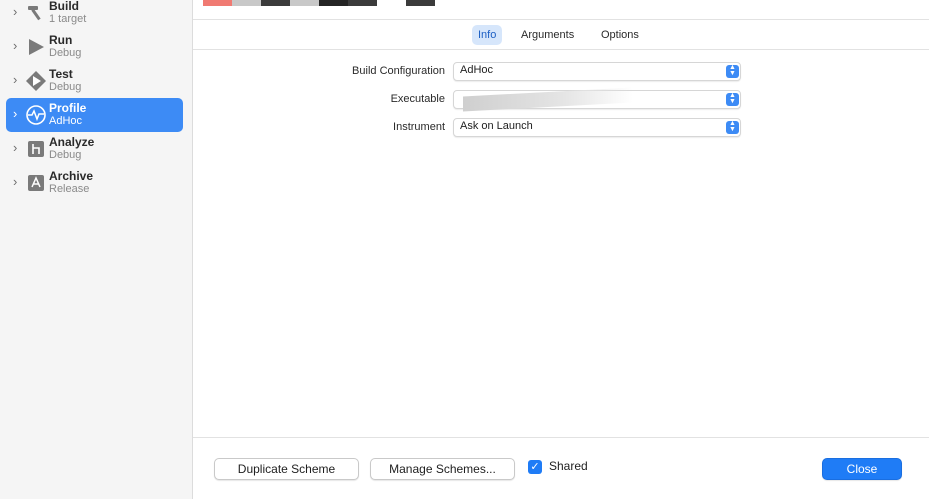 Image resolution: width=929 pixels, height=500 pixels. What do you see at coordinates (419, 127) in the screenshot?
I see `instrument-label: Instrument` at bounding box center [419, 127].